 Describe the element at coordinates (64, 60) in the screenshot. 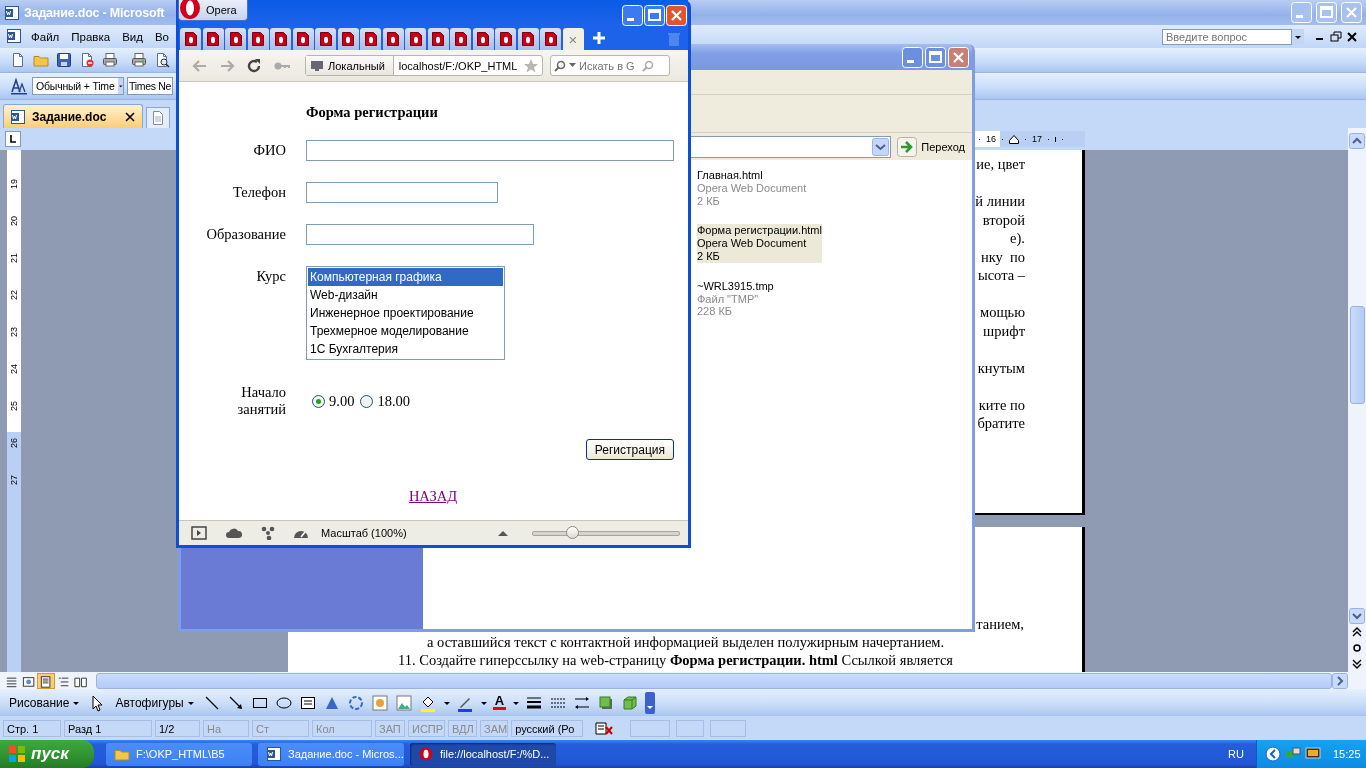

I see `save-icon` at that location.